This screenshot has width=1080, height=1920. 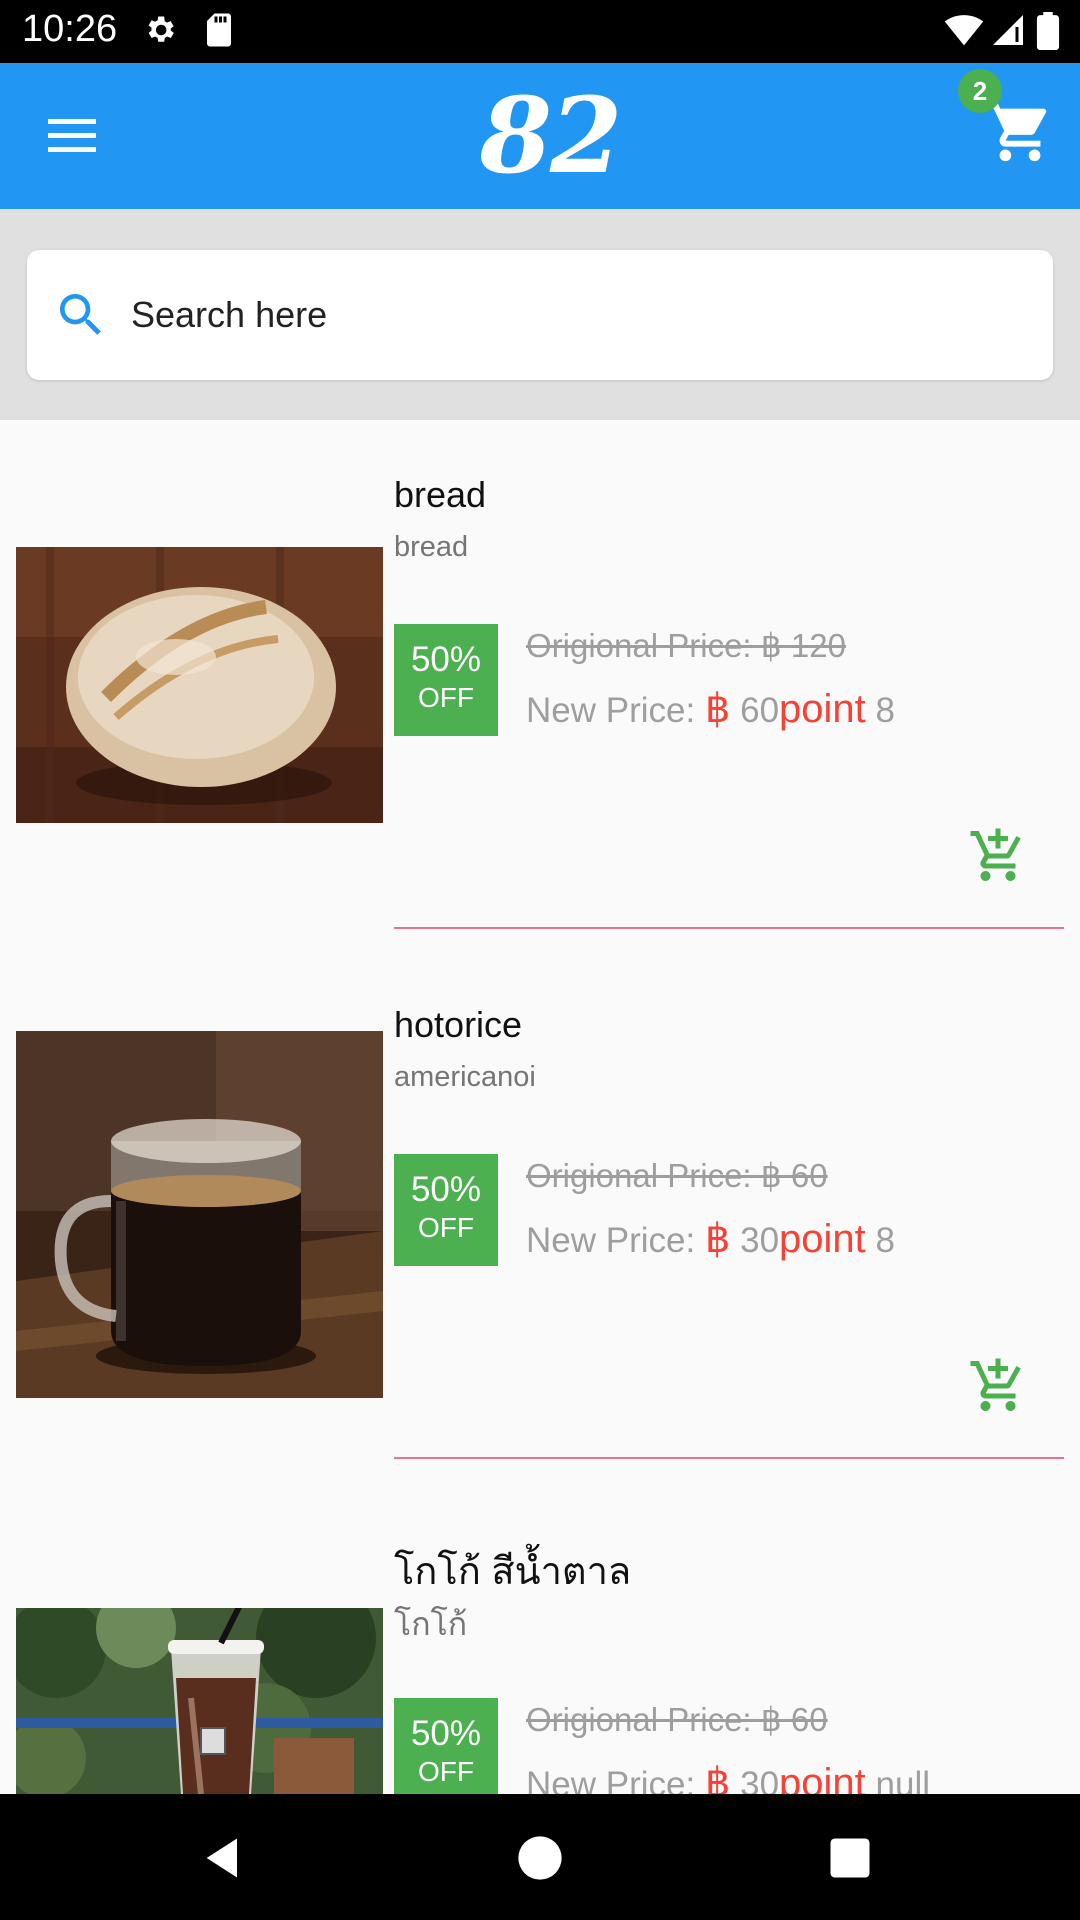 I want to click on product-name: bread, so click(x=440, y=494).